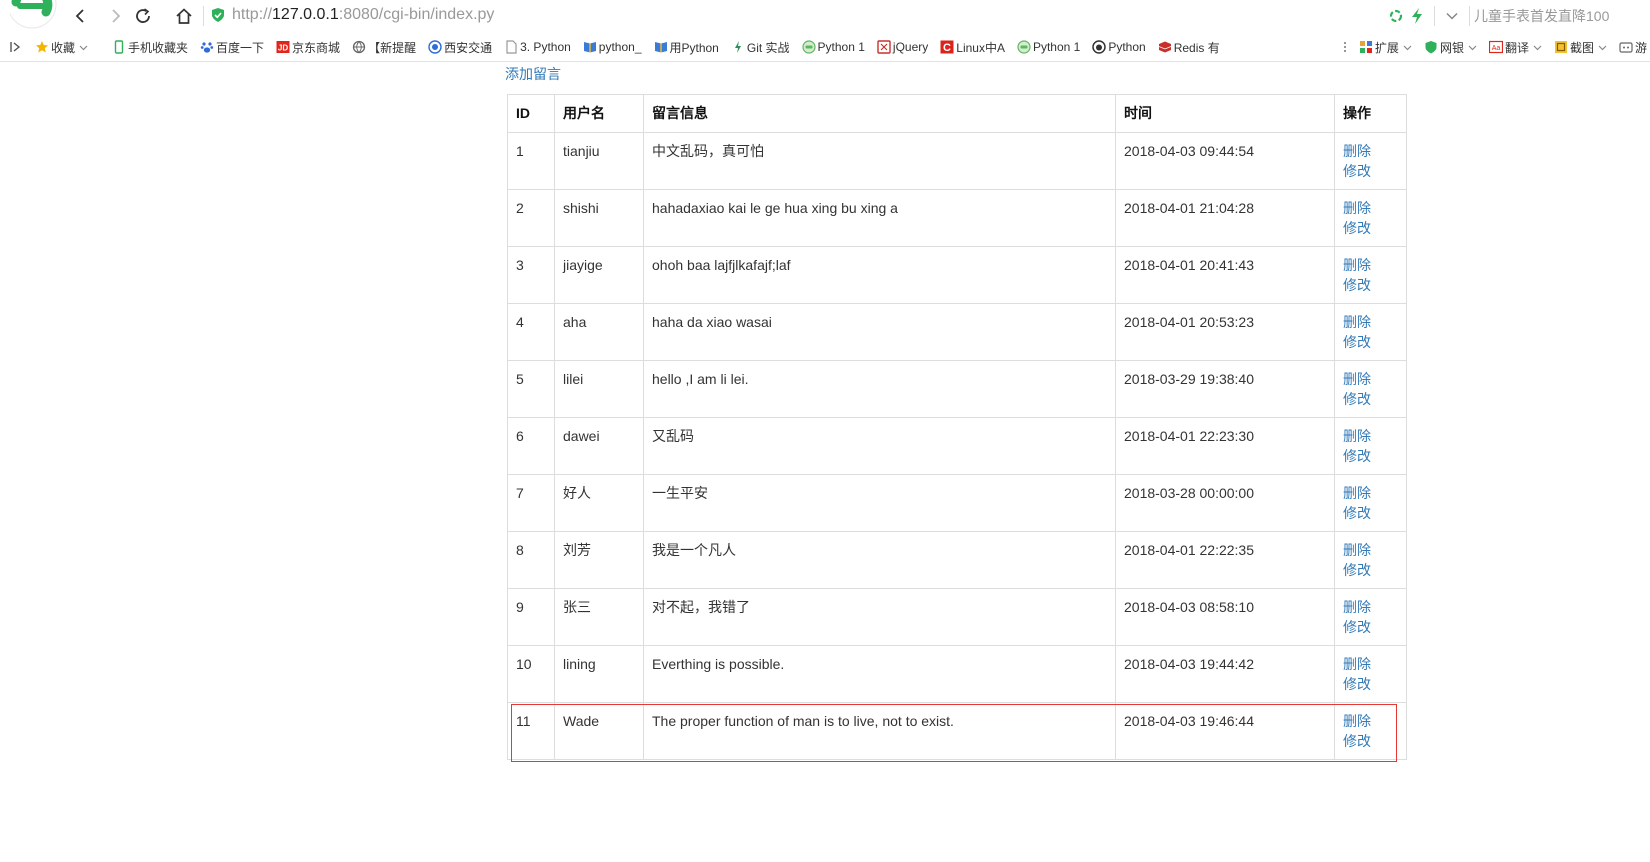 The image size is (1650, 862). Describe the element at coordinates (760, 47) in the screenshot. I see `bookmark-item: Git 实战` at that location.